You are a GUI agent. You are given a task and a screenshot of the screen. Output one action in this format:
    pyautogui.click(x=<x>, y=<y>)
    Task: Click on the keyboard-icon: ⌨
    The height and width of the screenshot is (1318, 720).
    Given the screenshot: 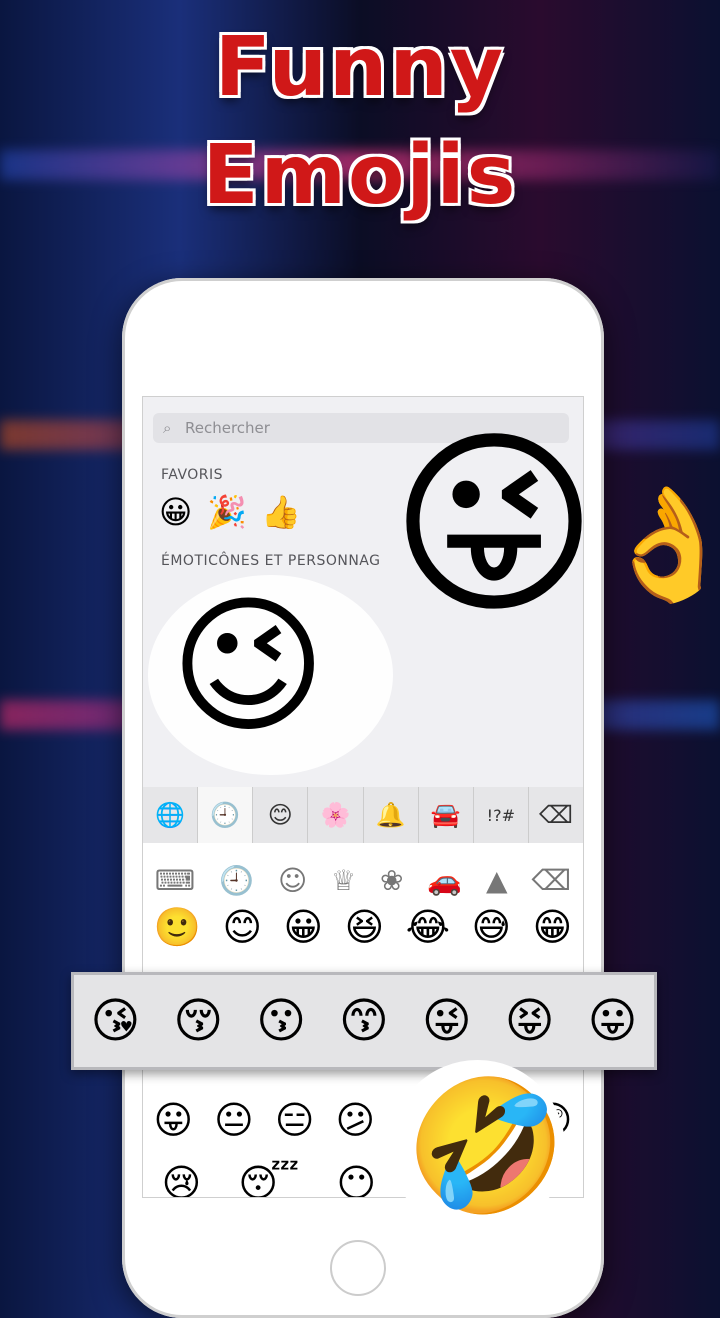 What is the action you would take?
    pyautogui.click(x=175, y=880)
    